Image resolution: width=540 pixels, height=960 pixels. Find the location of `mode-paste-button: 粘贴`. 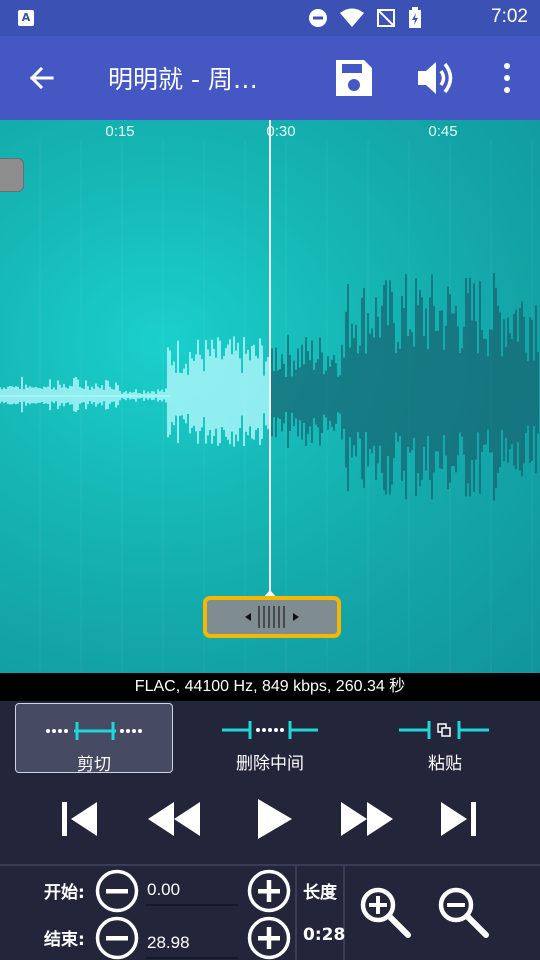

mode-paste-button: 粘贴 is located at coordinates (445, 738).